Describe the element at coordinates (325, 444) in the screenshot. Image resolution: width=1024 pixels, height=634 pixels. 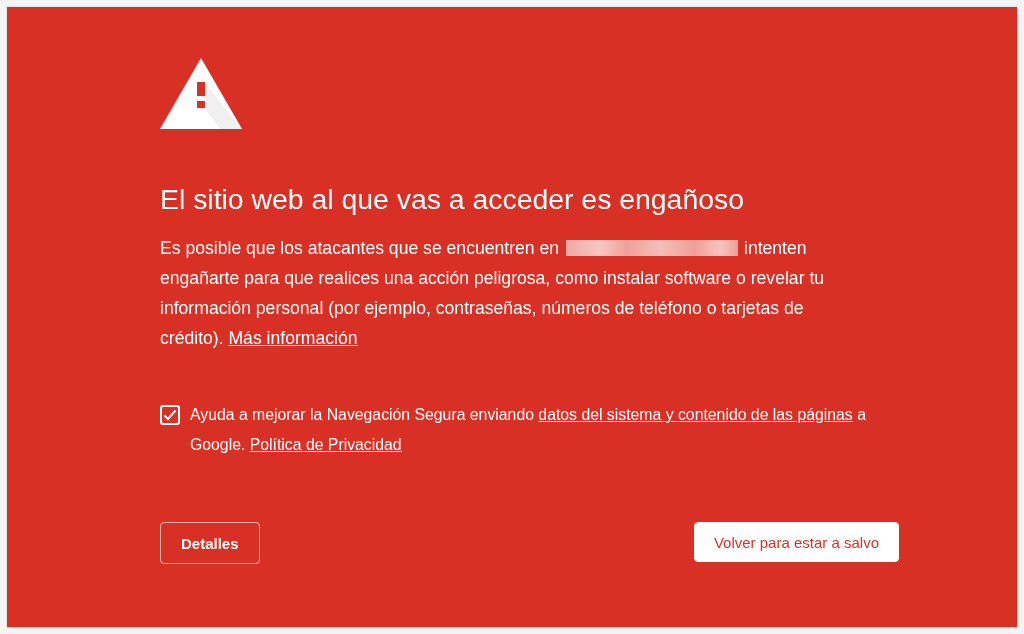
I see `privacy-policy-link: Política de Privacidad` at that location.